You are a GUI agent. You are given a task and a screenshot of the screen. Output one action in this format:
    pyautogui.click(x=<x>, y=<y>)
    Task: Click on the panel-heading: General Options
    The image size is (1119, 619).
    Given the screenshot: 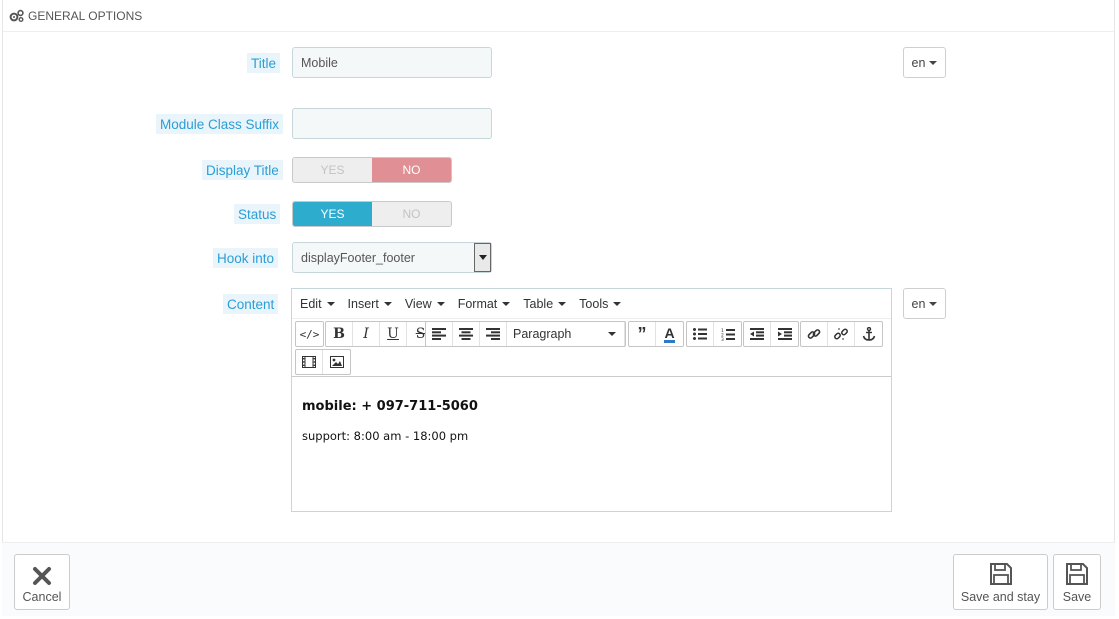 What is the action you would take?
    pyautogui.click(x=558, y=16)
    